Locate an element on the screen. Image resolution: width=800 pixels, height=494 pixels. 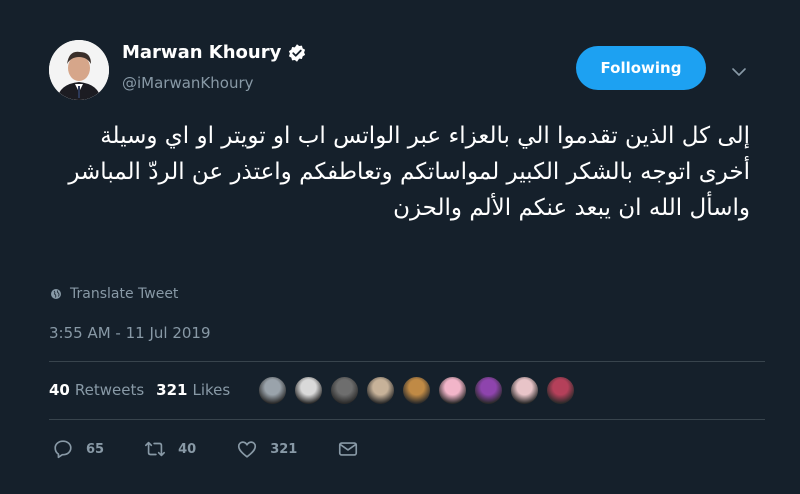
following-button: Following is located at coordinates (641, 68).